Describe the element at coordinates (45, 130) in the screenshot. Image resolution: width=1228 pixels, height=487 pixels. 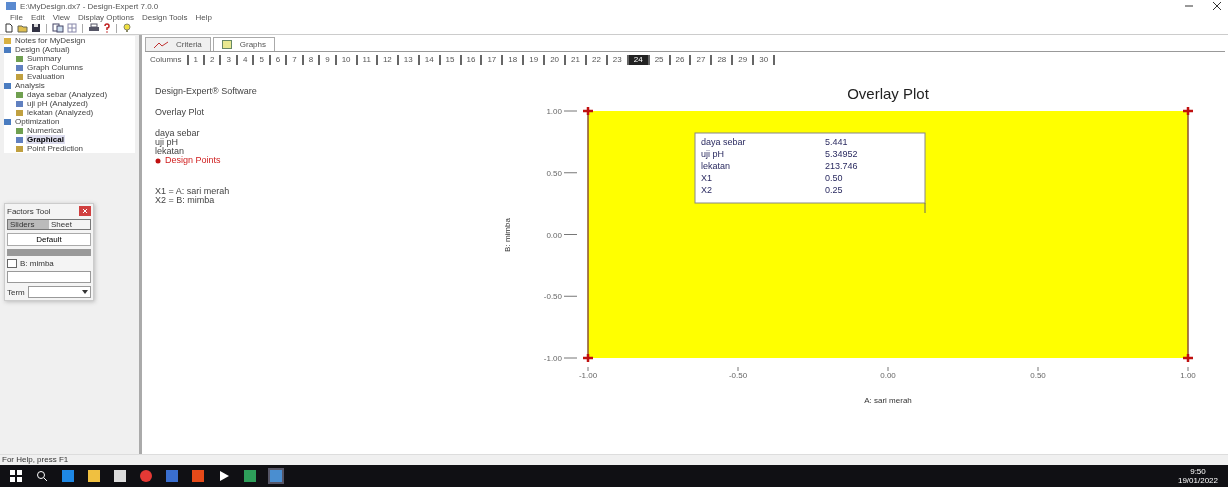
I see `tree-item: Numerical` at that location.